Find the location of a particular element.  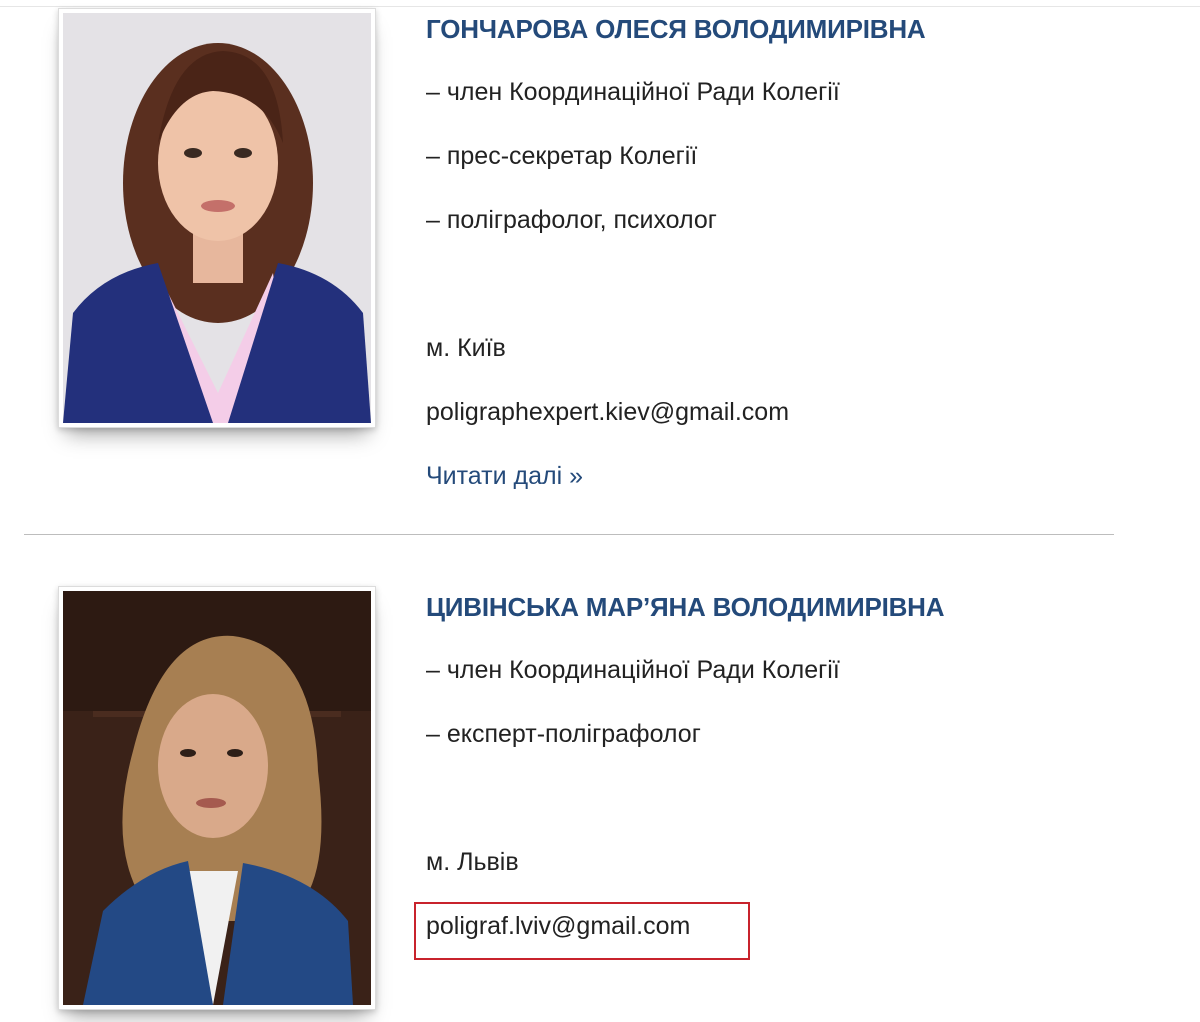

email-highlight-box is located at coordinates (582, 931).